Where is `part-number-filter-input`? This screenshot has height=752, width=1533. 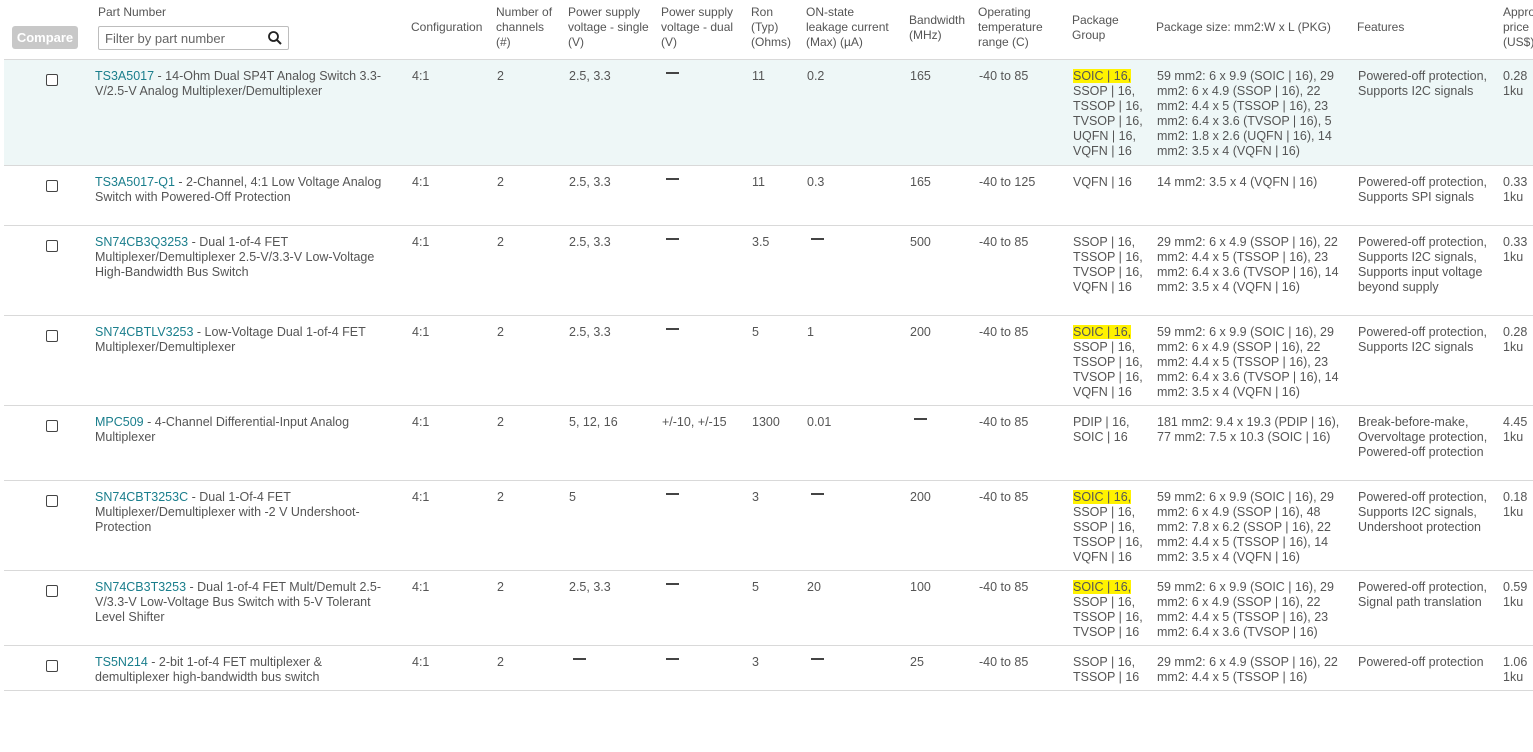 part-number-filter-input is located at coordinates (182, 38).